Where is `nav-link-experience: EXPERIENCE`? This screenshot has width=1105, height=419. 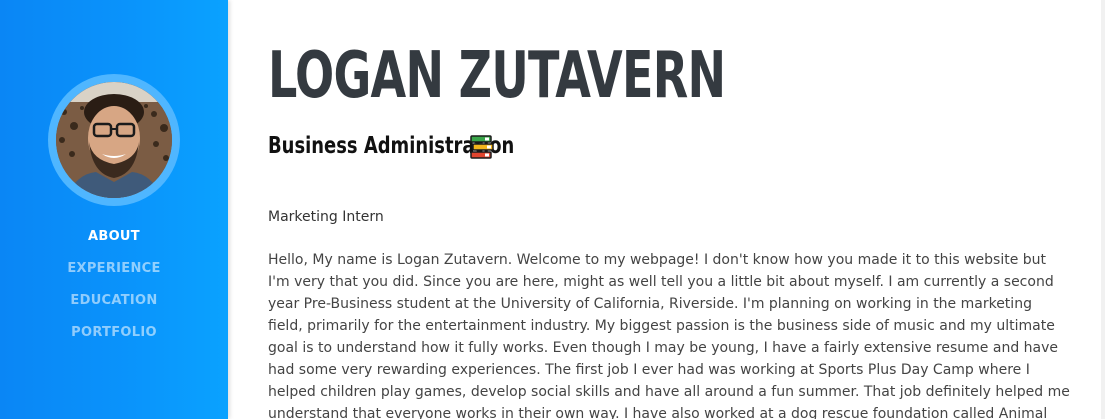
nav-link-experience: EXPERIENCE is located at coordinates (114, 275).